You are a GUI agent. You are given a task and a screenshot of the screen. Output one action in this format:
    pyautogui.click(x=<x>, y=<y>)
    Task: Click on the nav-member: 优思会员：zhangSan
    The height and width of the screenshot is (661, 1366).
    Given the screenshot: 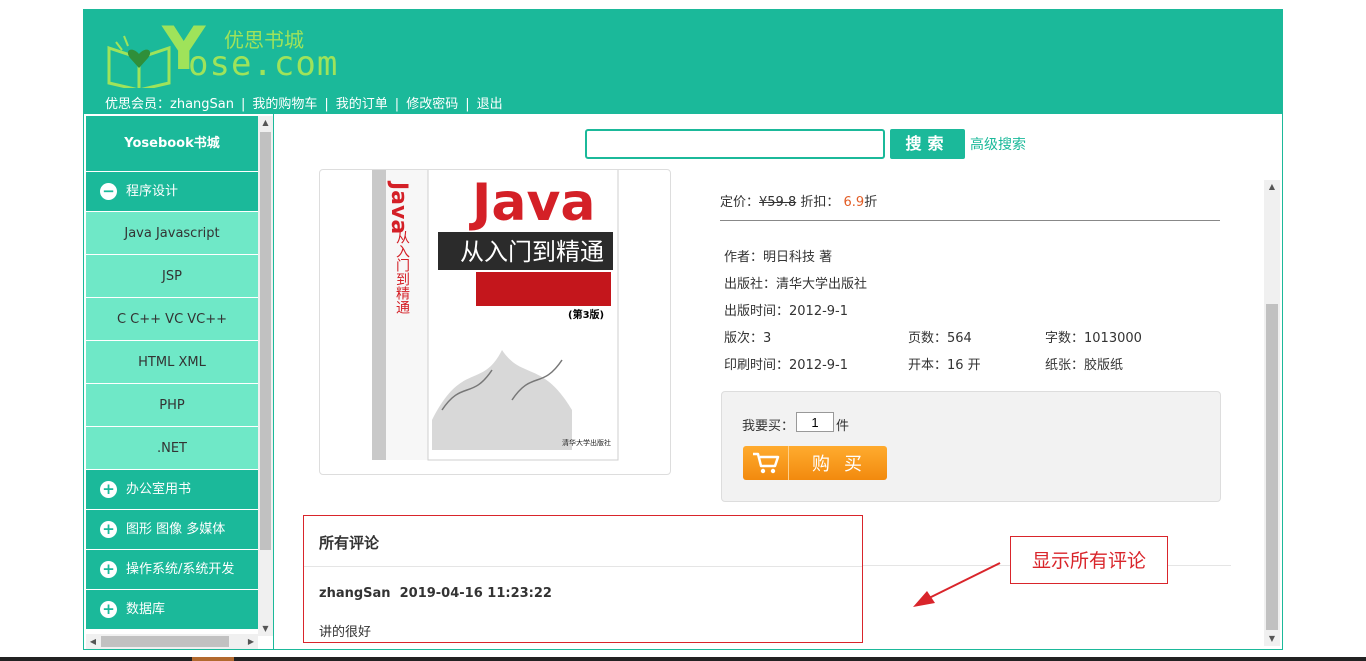 What is the action you would take?
    pyautogui.click(x=169, y=104)
    